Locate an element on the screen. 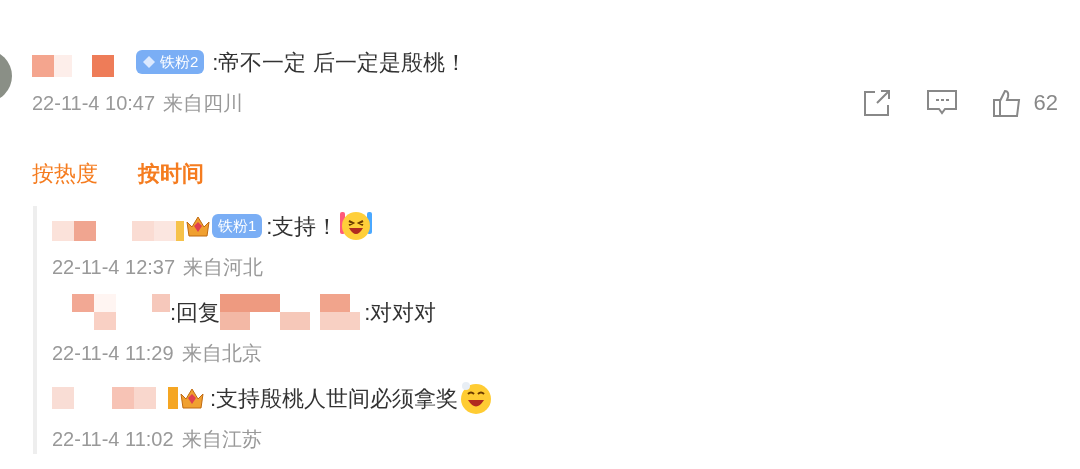 This screenshot has width=1080, height=469. fan-badge: 铁粉1 is located at coordinates (237, 226).